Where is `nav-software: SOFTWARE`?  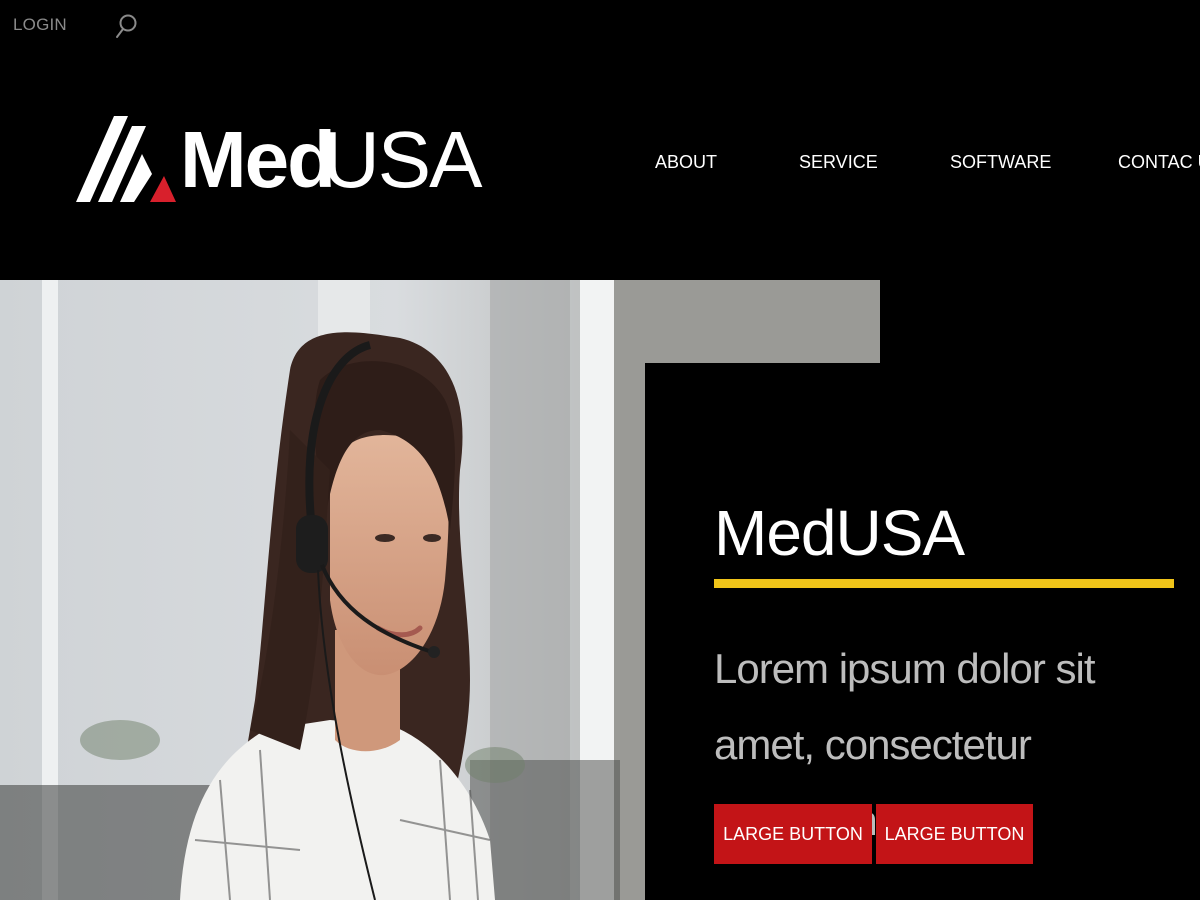 nav-software: SOFTWARE is located at coordinates (1000, 164).